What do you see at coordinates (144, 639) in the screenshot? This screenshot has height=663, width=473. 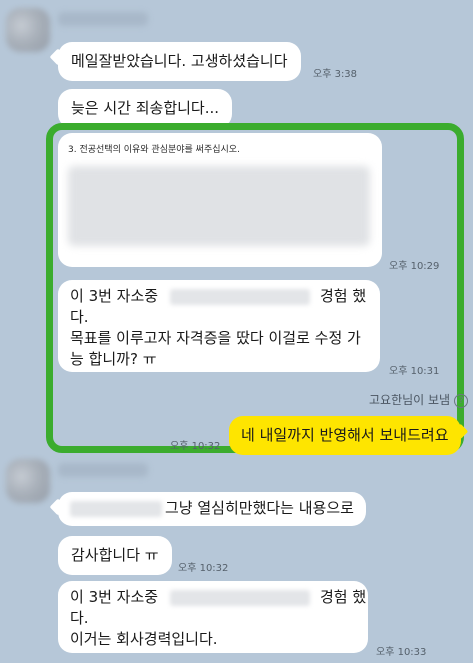 I see `message-text: 이거는 회사경력입니다.` at bounding box center [144, 639].